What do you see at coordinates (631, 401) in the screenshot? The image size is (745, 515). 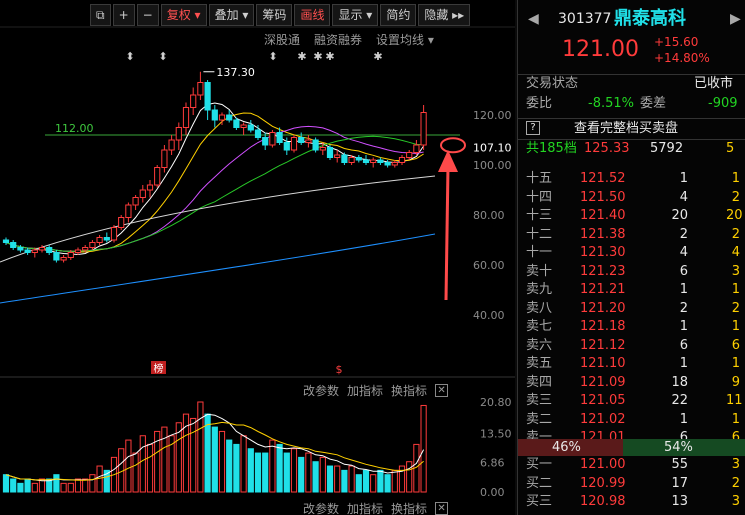 I see `ask-row: 卖三 121.05 22 11` at bounding box center [631, 401].